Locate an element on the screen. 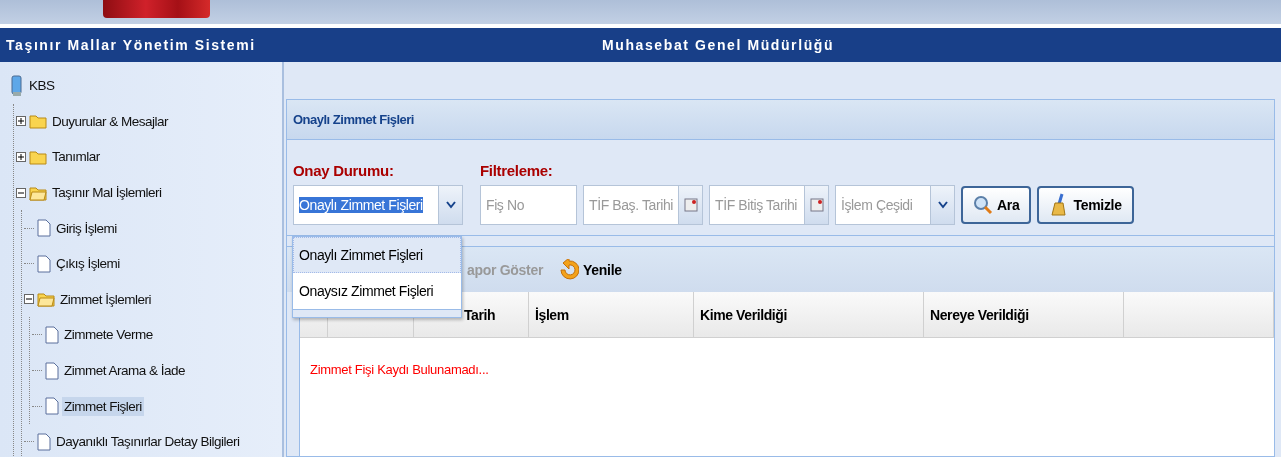 This screenshot has height=457, width=1281. tree-item: Dayanıklı Taşınırlar Detay Bilgileri is located at coordinates (148, 442).